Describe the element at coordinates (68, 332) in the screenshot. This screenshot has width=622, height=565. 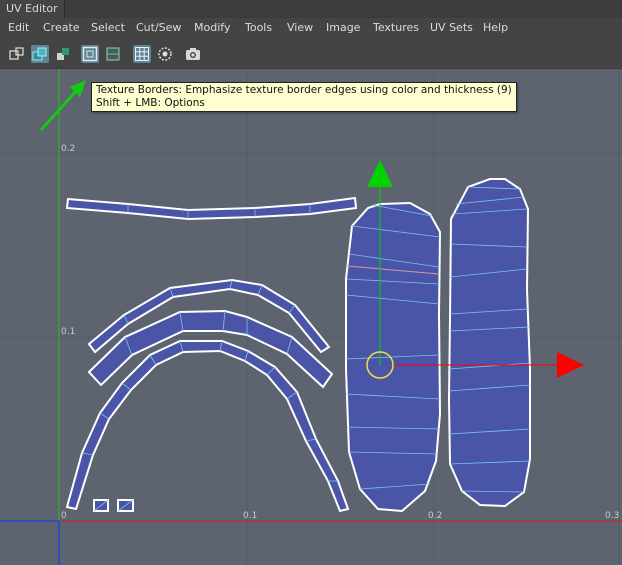
I see `v-tick-label: 0.1` at that location.